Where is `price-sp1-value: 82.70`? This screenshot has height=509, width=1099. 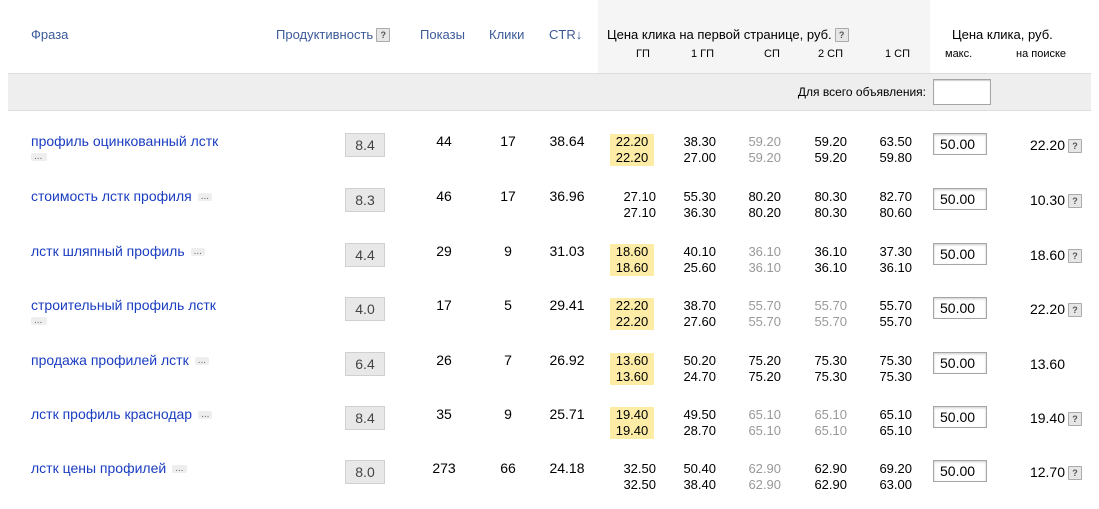
price-sp1-value: 82.70 is located at coordinates (895, 196).